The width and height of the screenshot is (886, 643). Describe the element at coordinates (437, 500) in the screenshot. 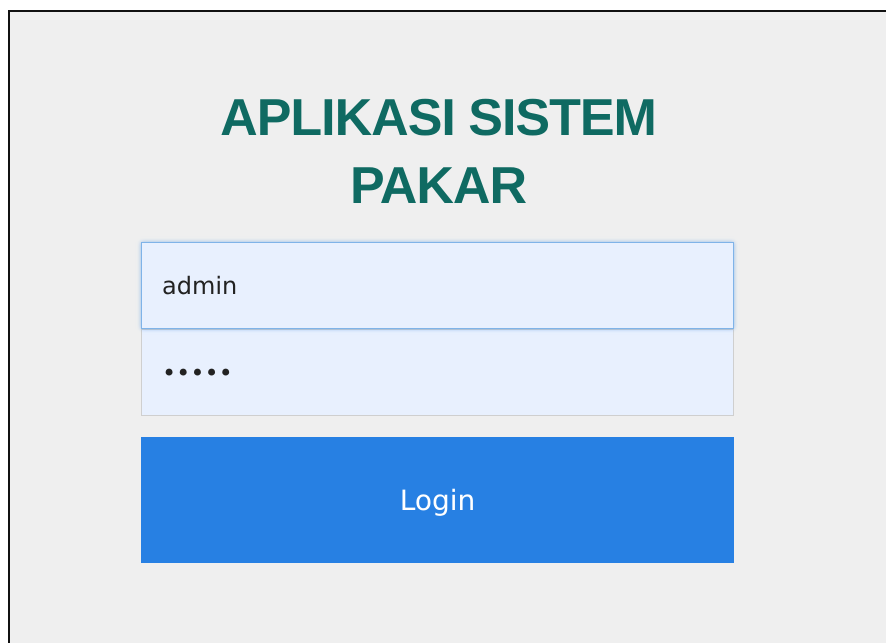

I see `login-button: Login` at that location.